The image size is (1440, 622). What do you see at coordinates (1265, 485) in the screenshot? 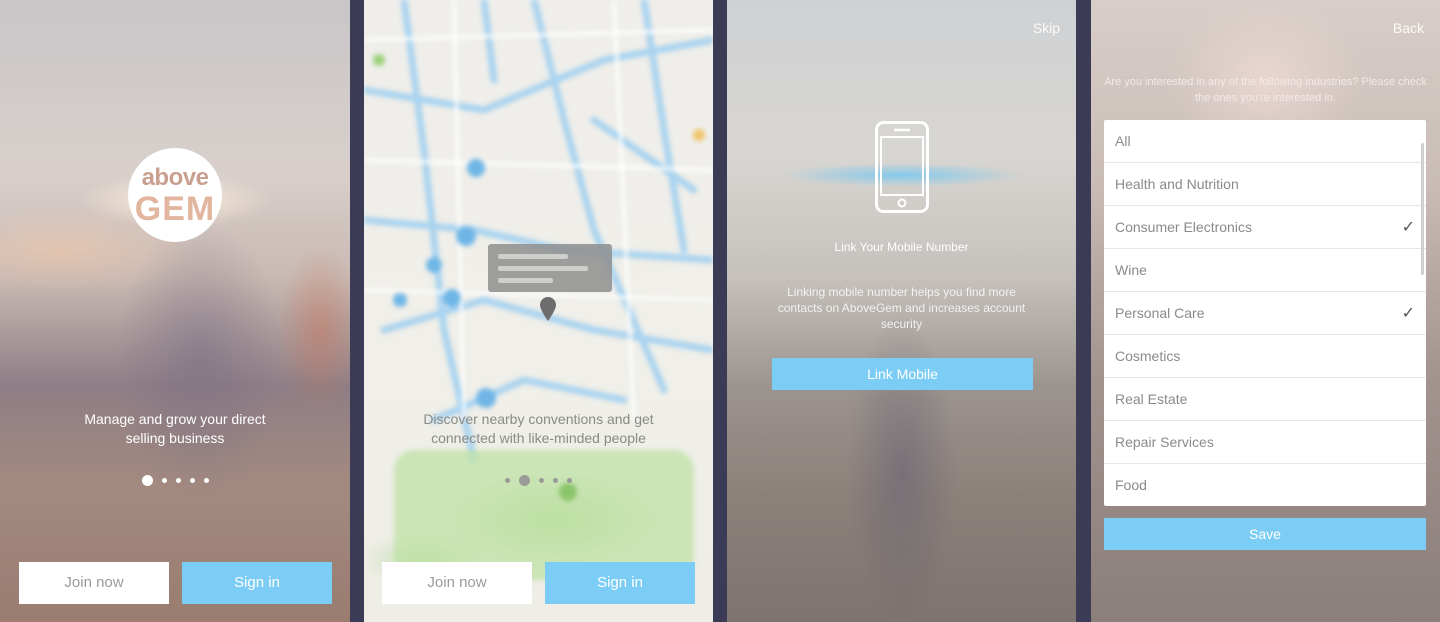
I see `industry-row: Food` at bounding box center [1265, 485].